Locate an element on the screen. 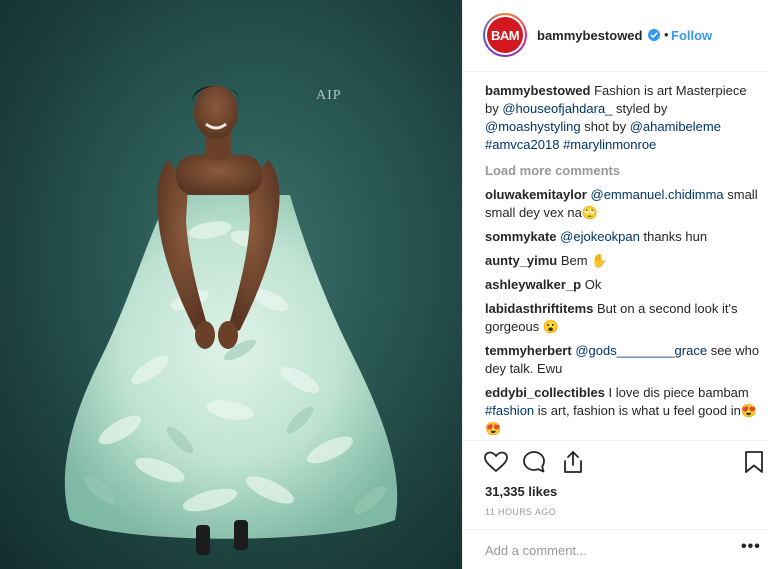  comment-username: temmyherbert is located at coordinates (528, 350).